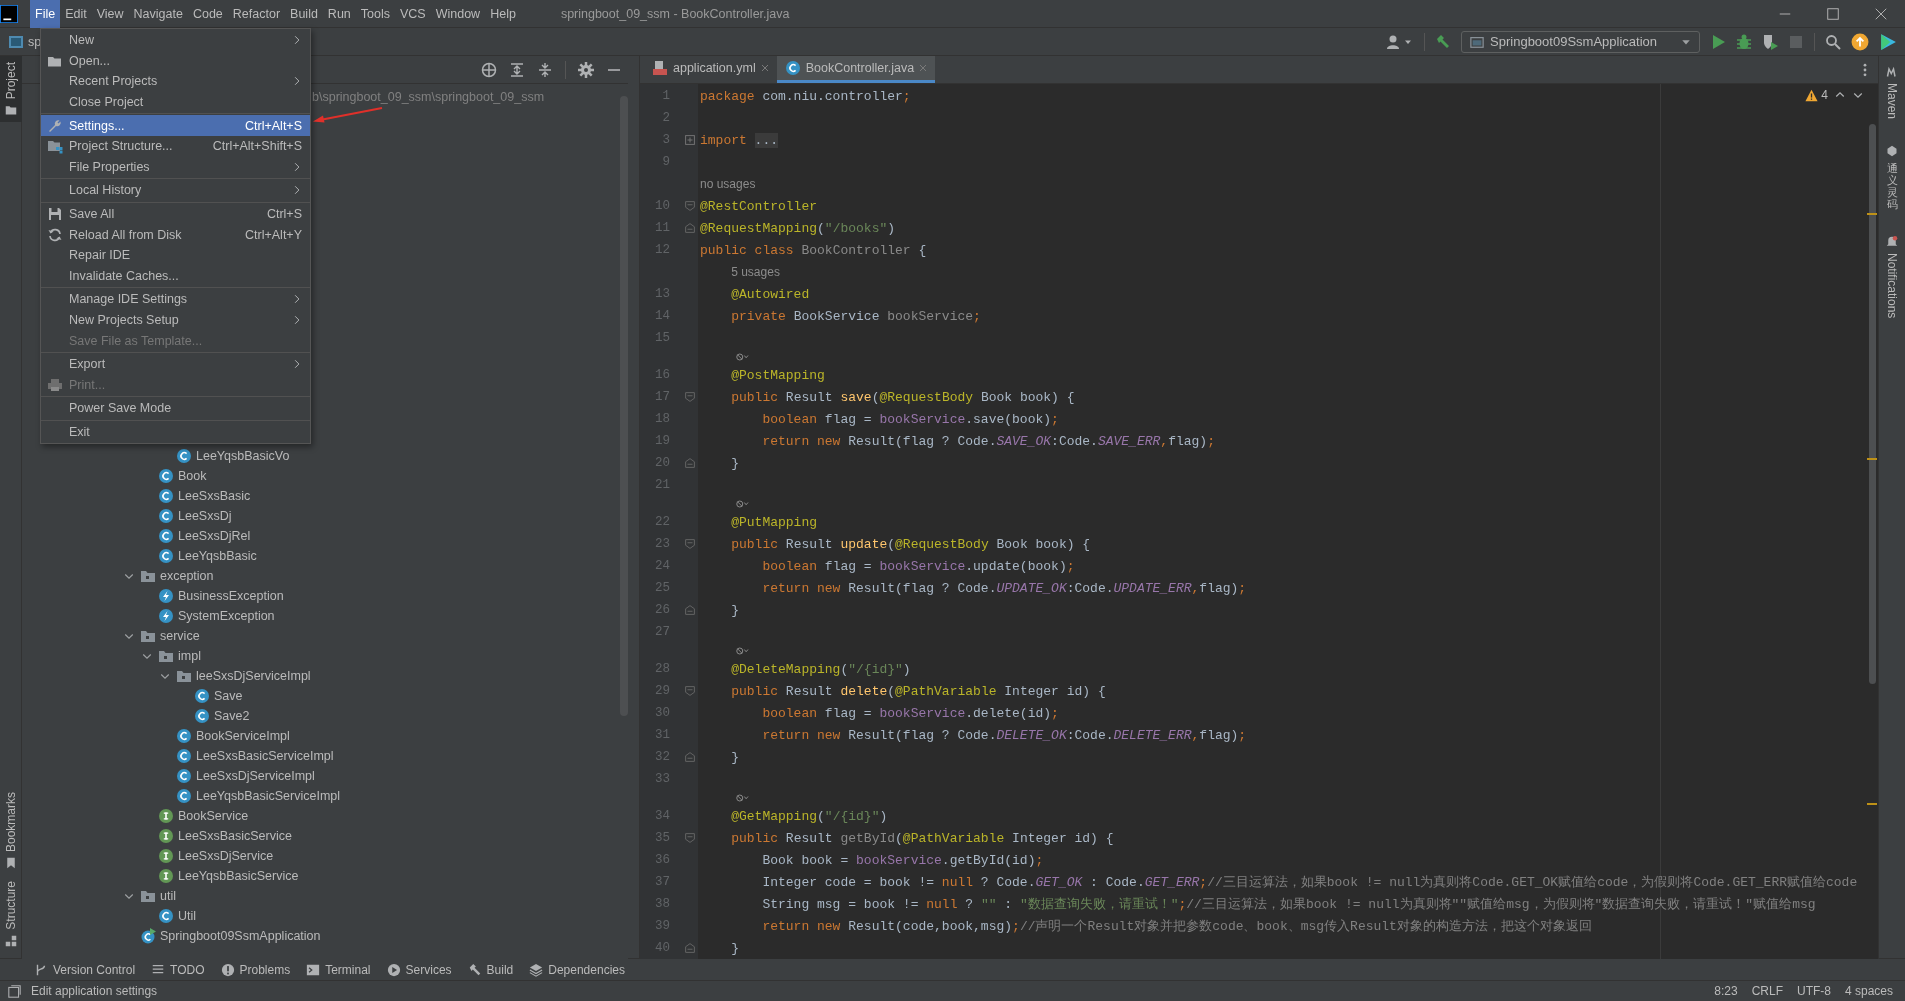 This screenshot has height=1001, width=1905. Describe the element at coordinates (755, 272) in the screenshot. I see `usages-hint: 5 usages` at that location.